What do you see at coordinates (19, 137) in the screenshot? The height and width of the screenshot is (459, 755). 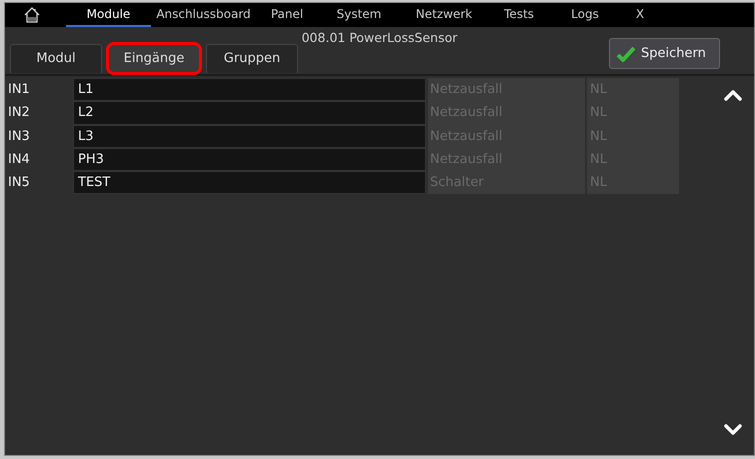 I see `input-label: IN3` at bounding box center [19, 137].